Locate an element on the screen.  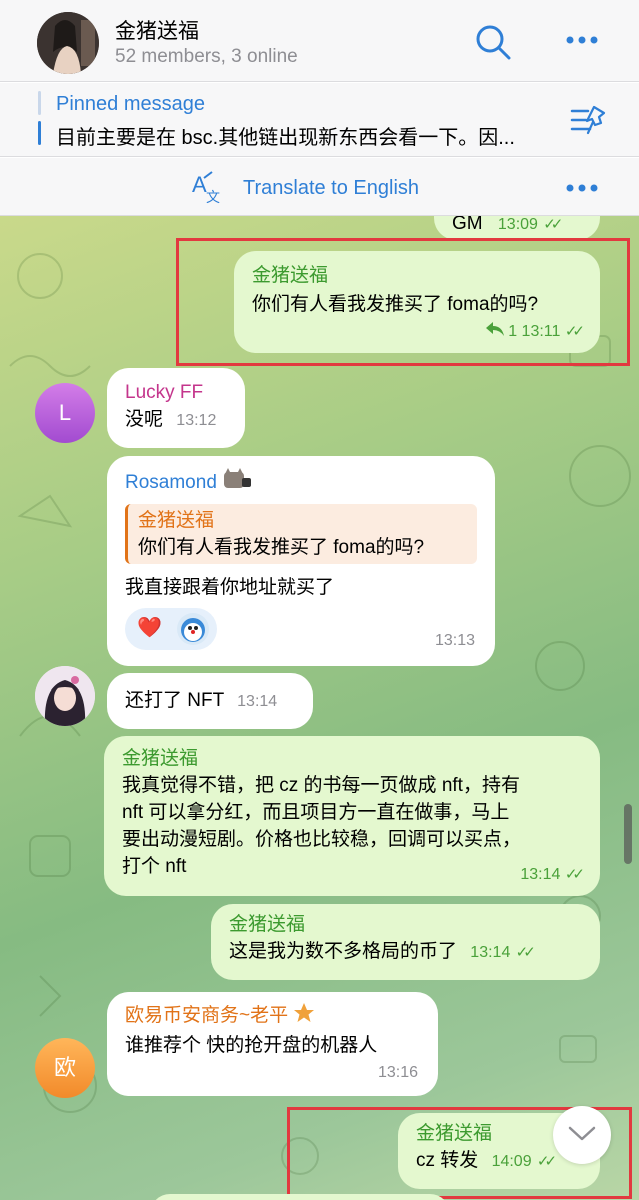
translate-icon: A 文 is located at coordinates (208, 188).